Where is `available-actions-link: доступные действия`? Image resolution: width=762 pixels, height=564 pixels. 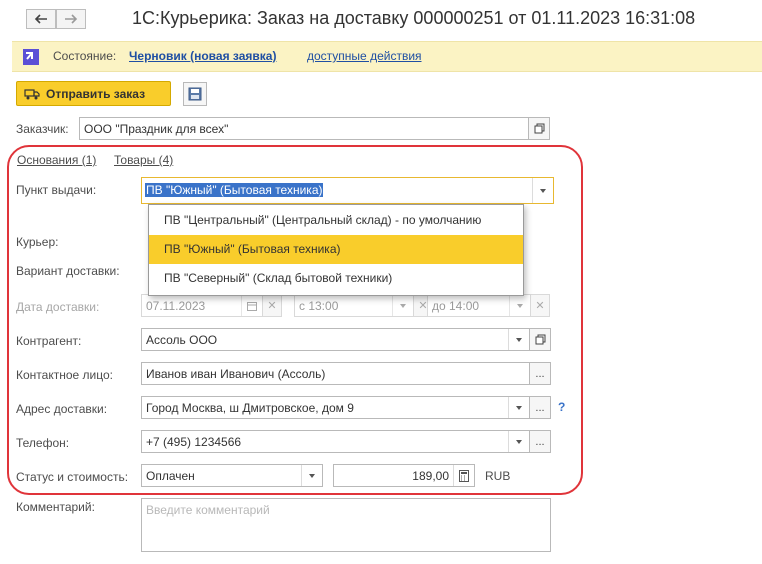 available-actions-link: доступные действия is located at coordinates (364, 56).